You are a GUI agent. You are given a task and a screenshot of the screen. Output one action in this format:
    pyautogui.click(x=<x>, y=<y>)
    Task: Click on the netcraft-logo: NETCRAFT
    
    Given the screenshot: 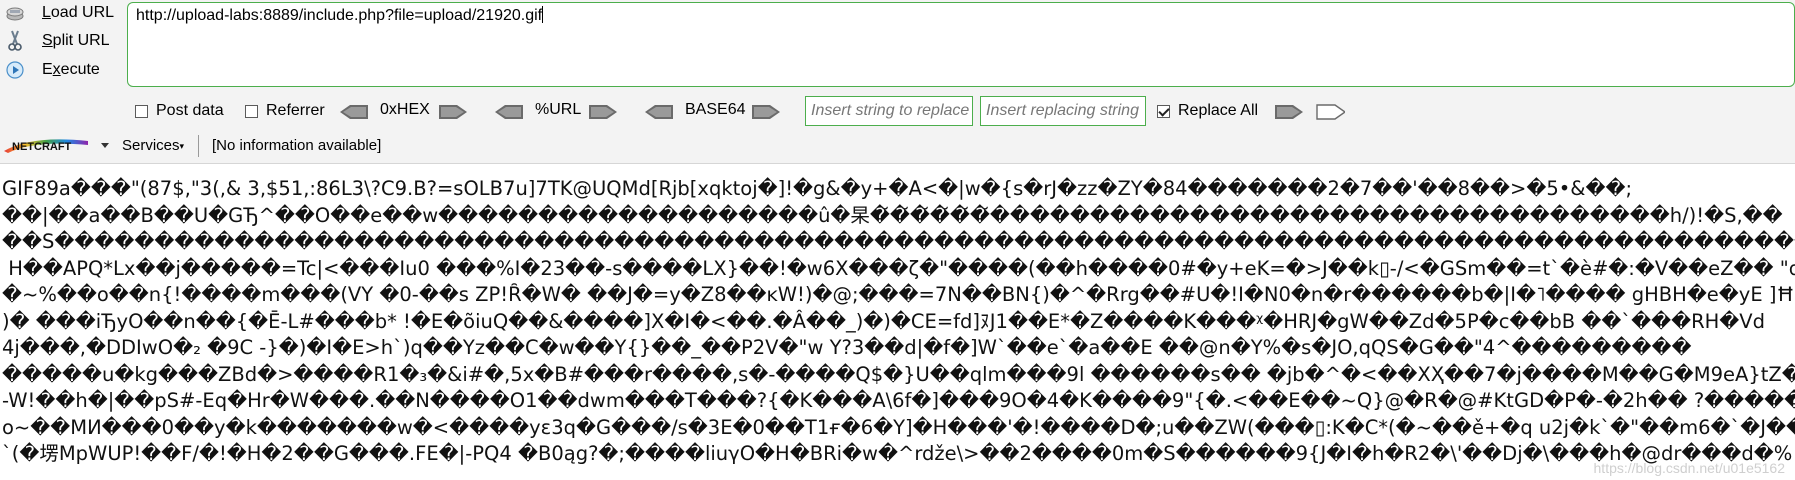 What is the action you would take?
    pyautogui.click(x=46, y=145)
    